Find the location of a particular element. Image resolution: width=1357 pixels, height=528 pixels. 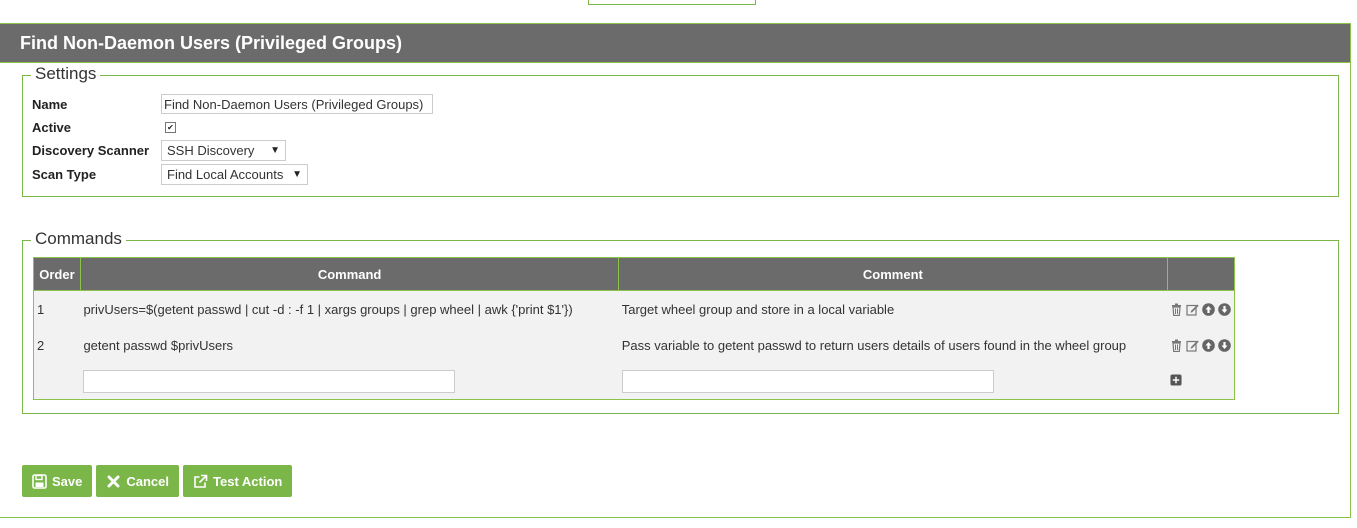

cancel-button: Cancel is located at coordinates (138, 481).